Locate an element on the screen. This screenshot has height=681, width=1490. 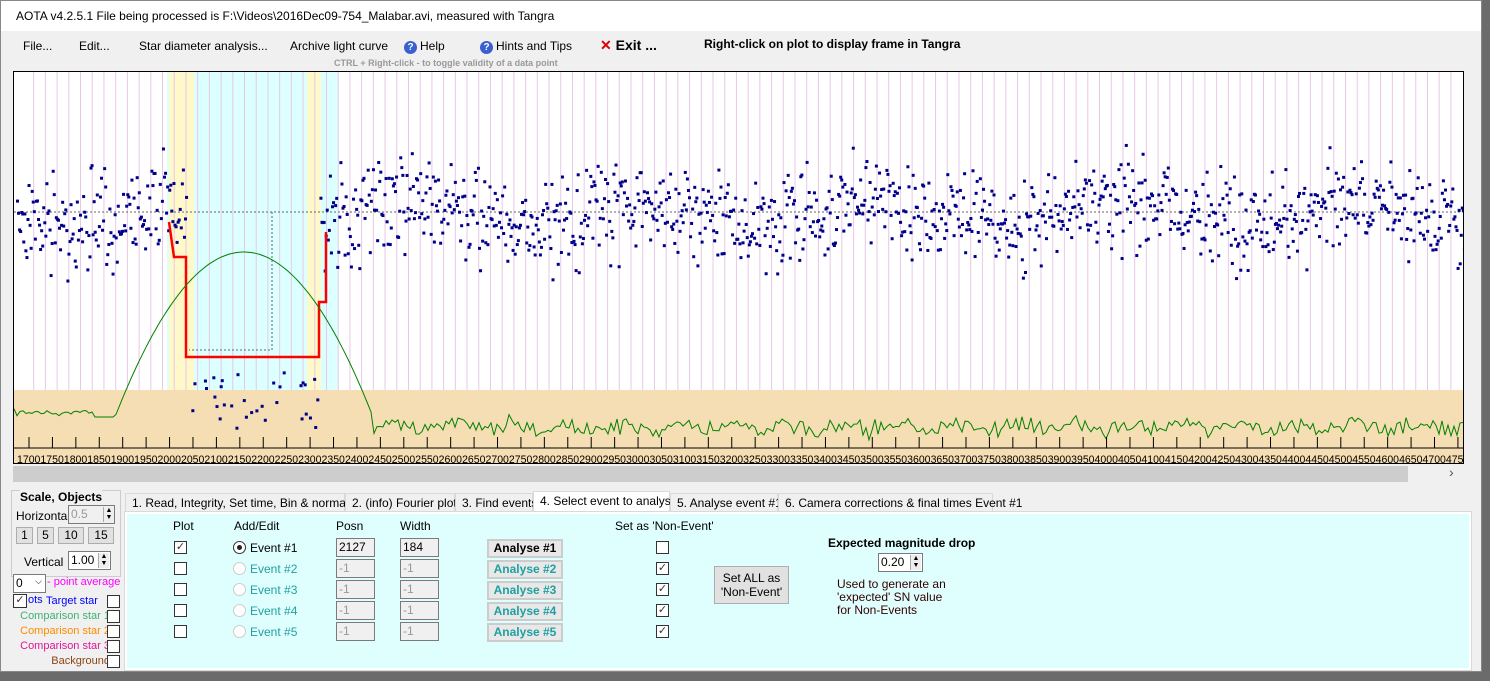
scale-button-10: 10 is located at coordinates (71, 535).